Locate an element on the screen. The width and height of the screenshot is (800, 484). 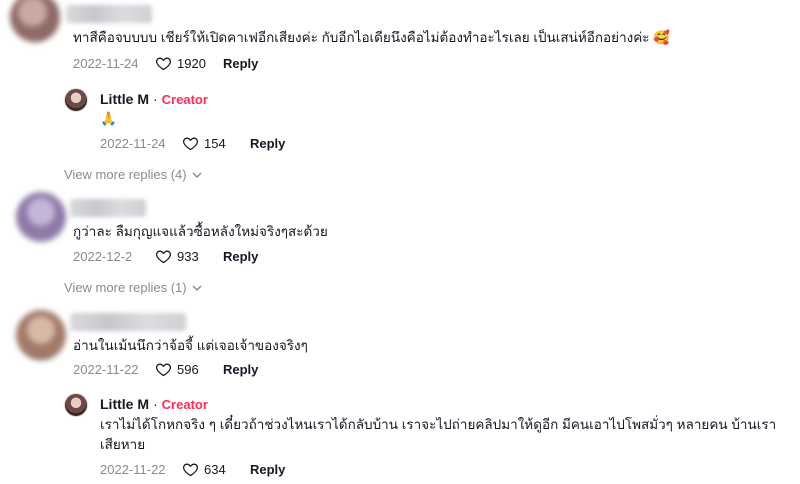
like-count: 933 is located at coordinates (188, 256).